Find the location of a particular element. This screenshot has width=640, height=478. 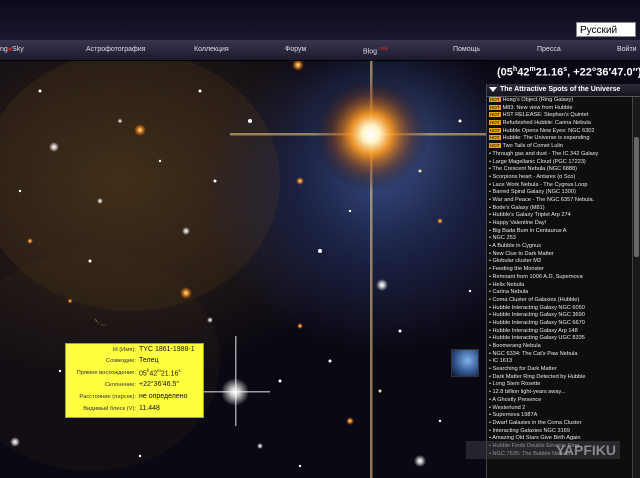

list-item: • Hubble Interacting Galaxy NGC 6670 is located at coordinates (560, 324).